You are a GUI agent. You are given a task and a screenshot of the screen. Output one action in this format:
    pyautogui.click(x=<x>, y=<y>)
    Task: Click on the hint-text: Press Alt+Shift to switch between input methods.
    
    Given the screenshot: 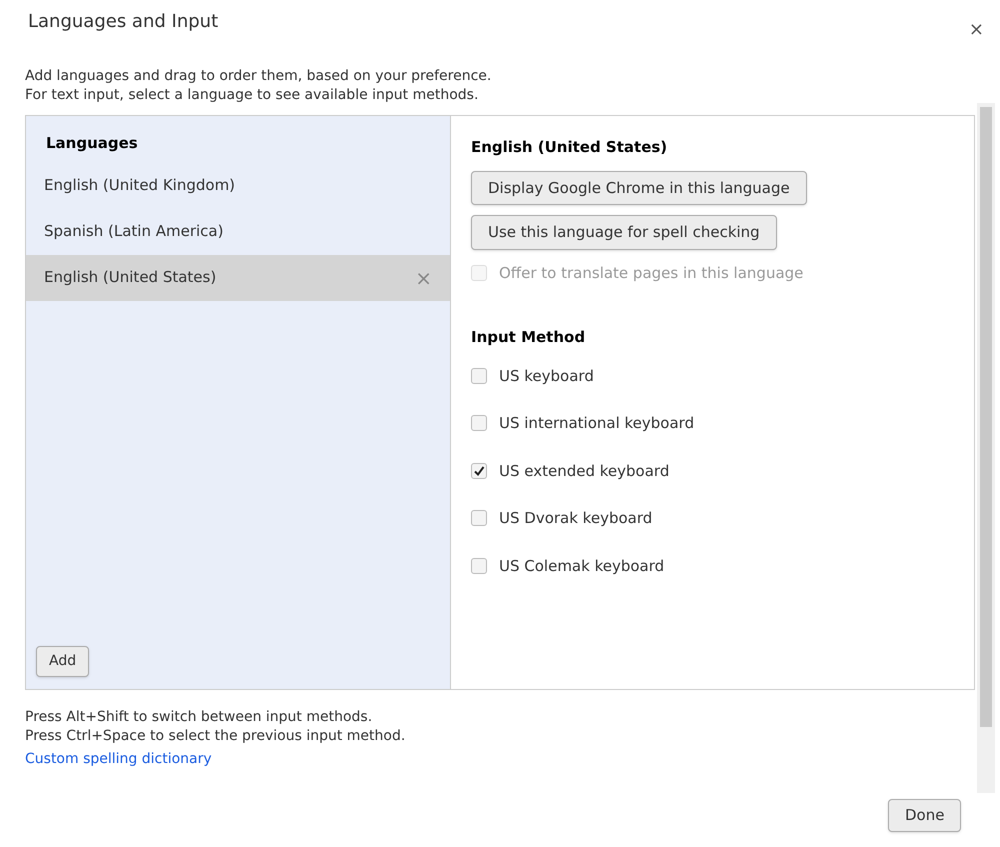 What is the action you would take?
    pyautogui.click(x=199, y=717)
    